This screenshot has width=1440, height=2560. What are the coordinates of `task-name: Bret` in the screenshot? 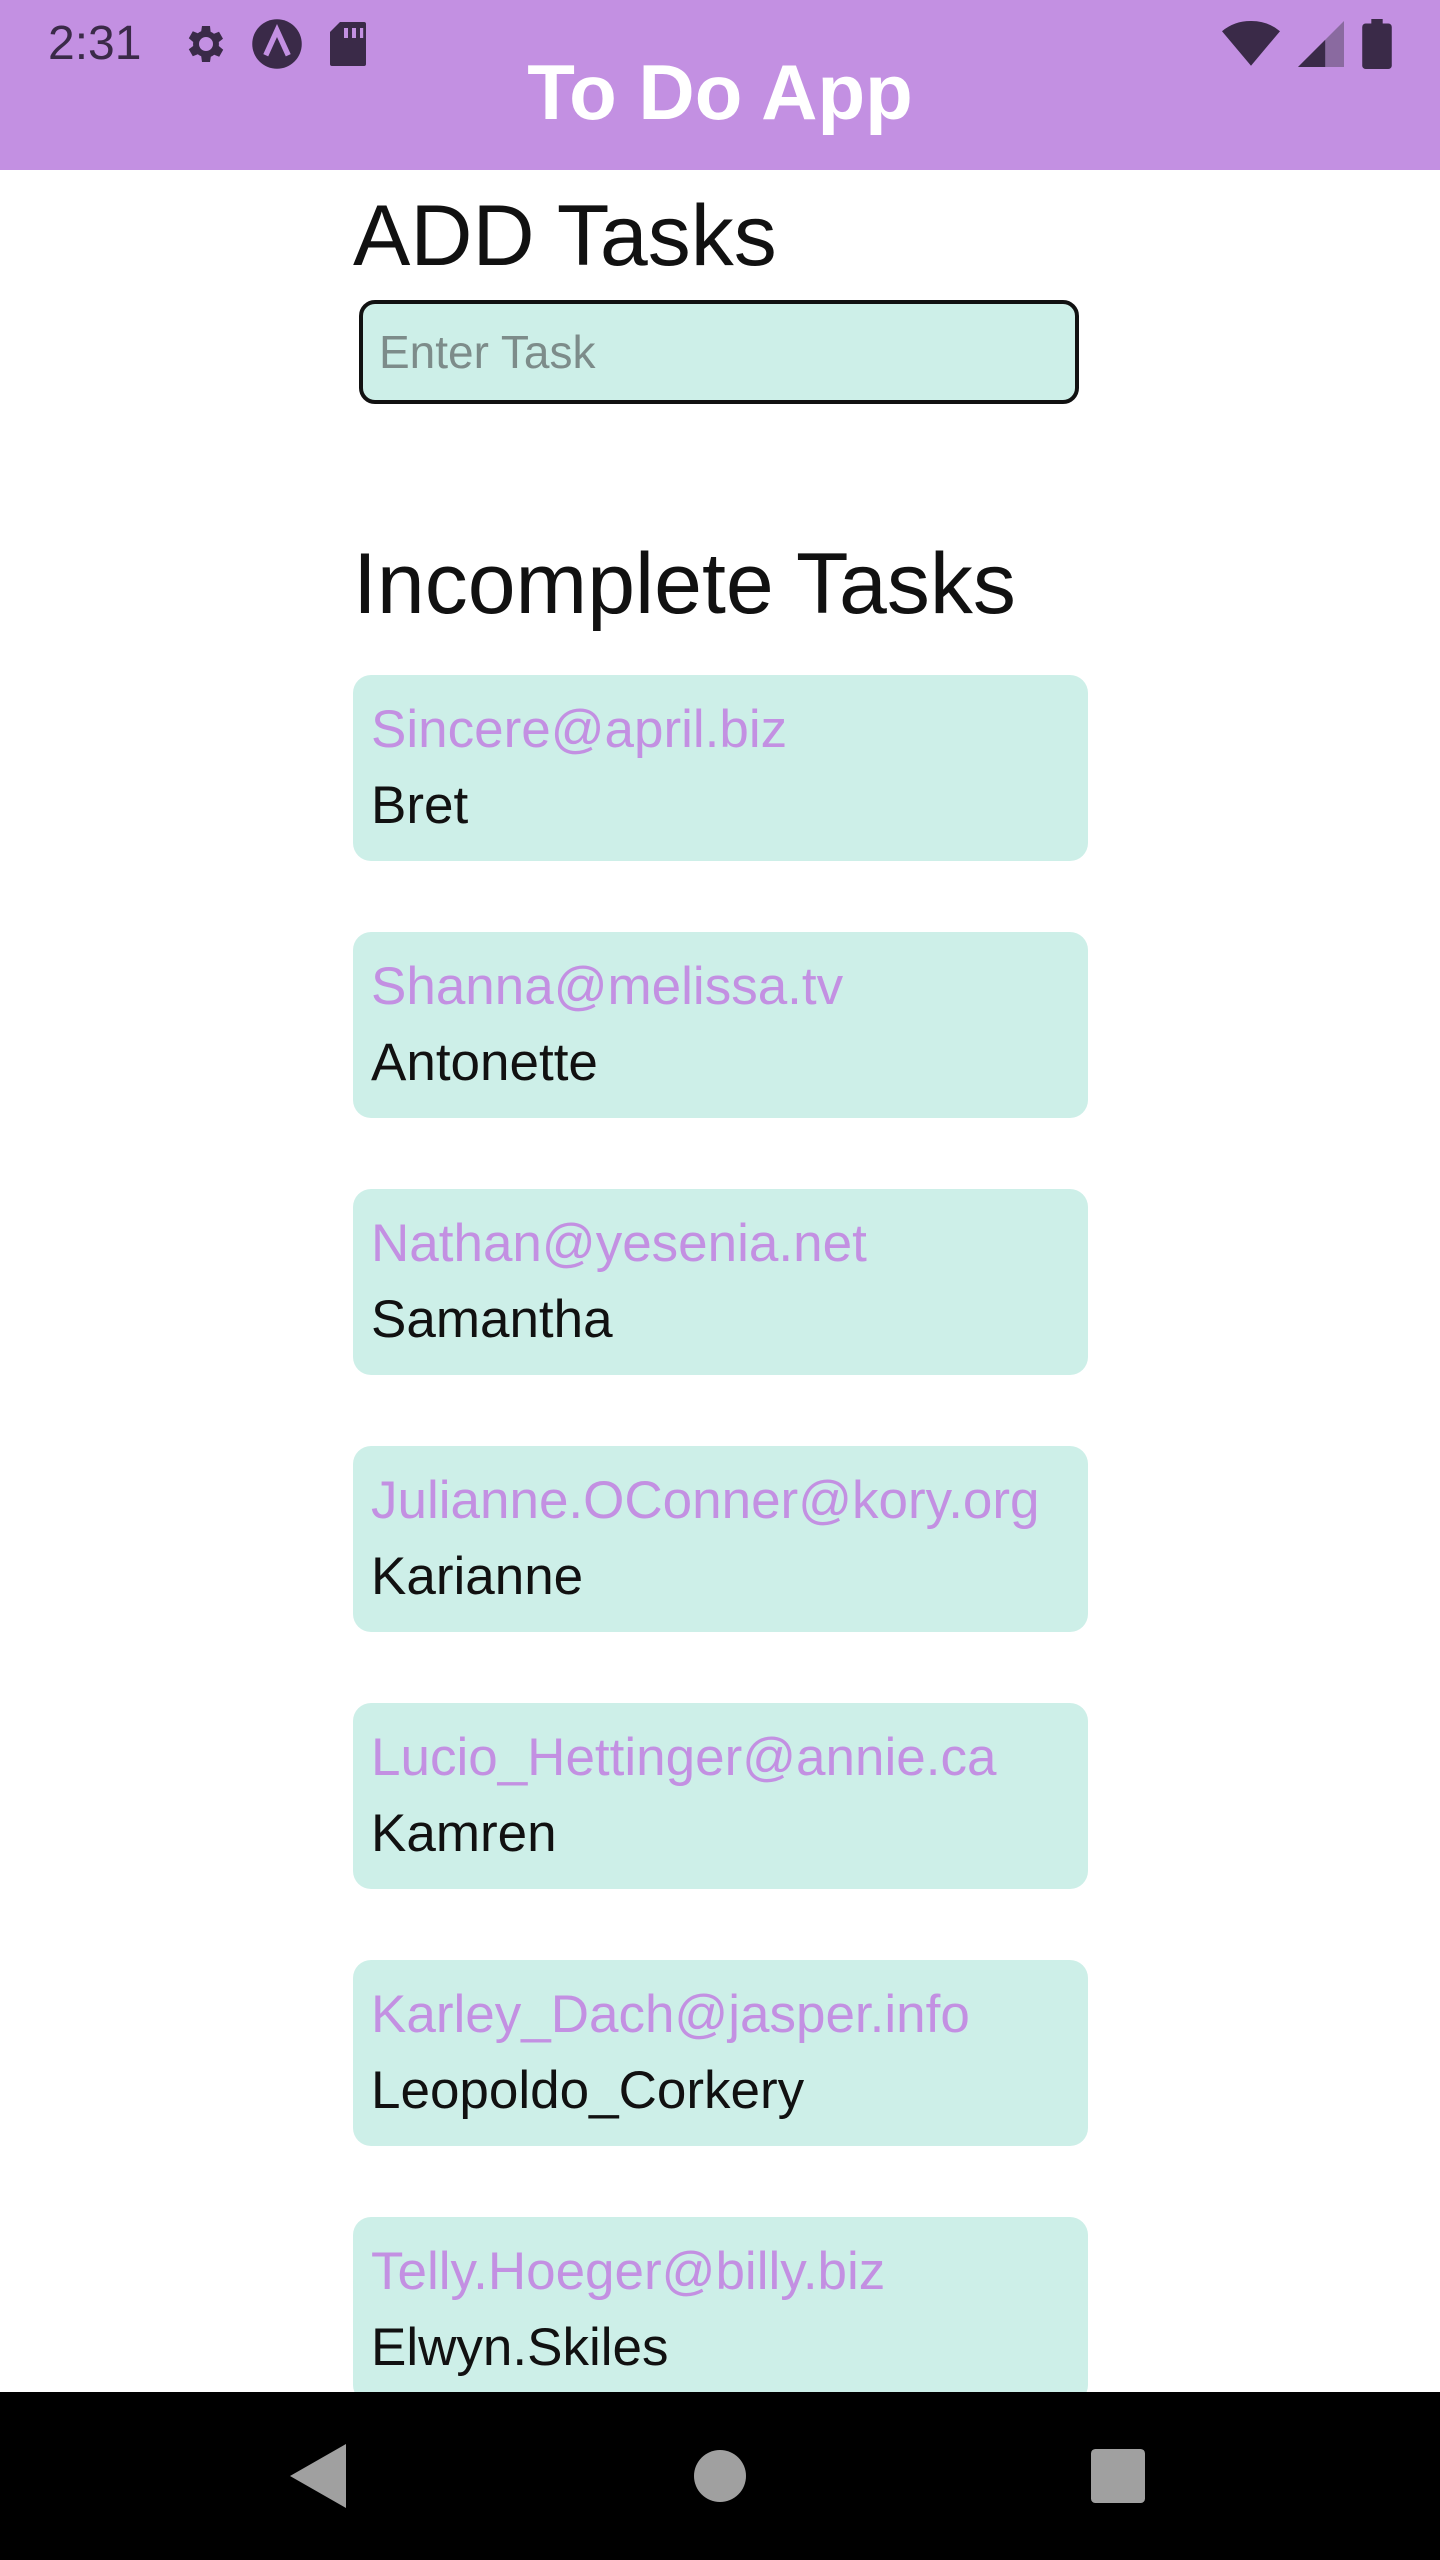 It's located at (420, 805).